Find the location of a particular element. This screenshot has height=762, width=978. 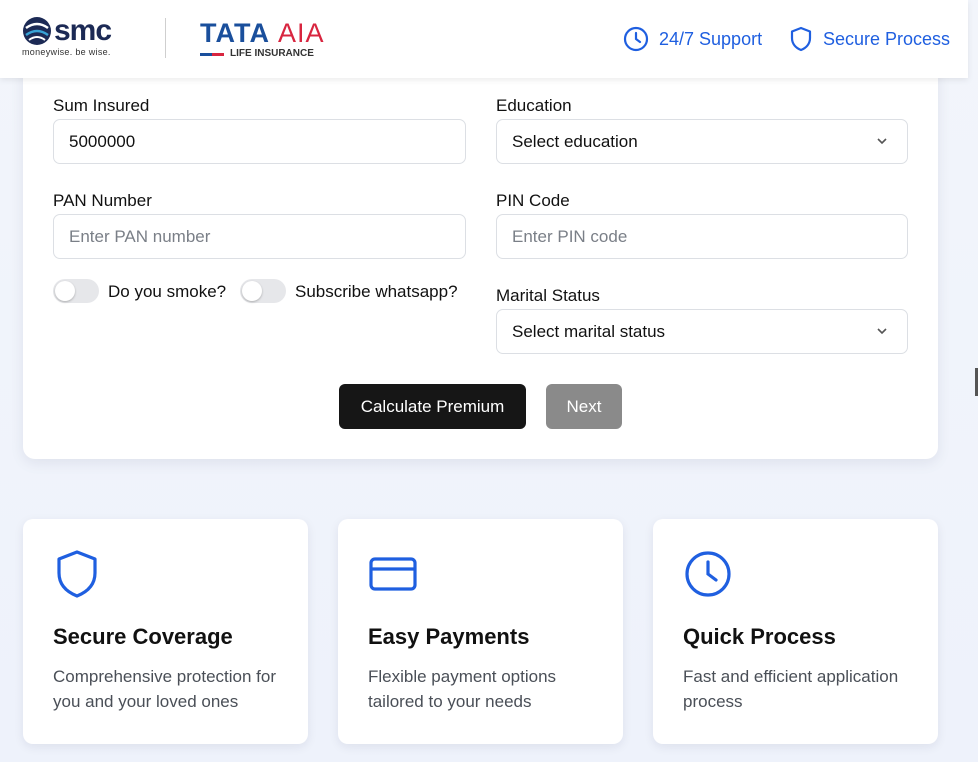

support-link: 24/7 Support is located at coordinates (692, 39).